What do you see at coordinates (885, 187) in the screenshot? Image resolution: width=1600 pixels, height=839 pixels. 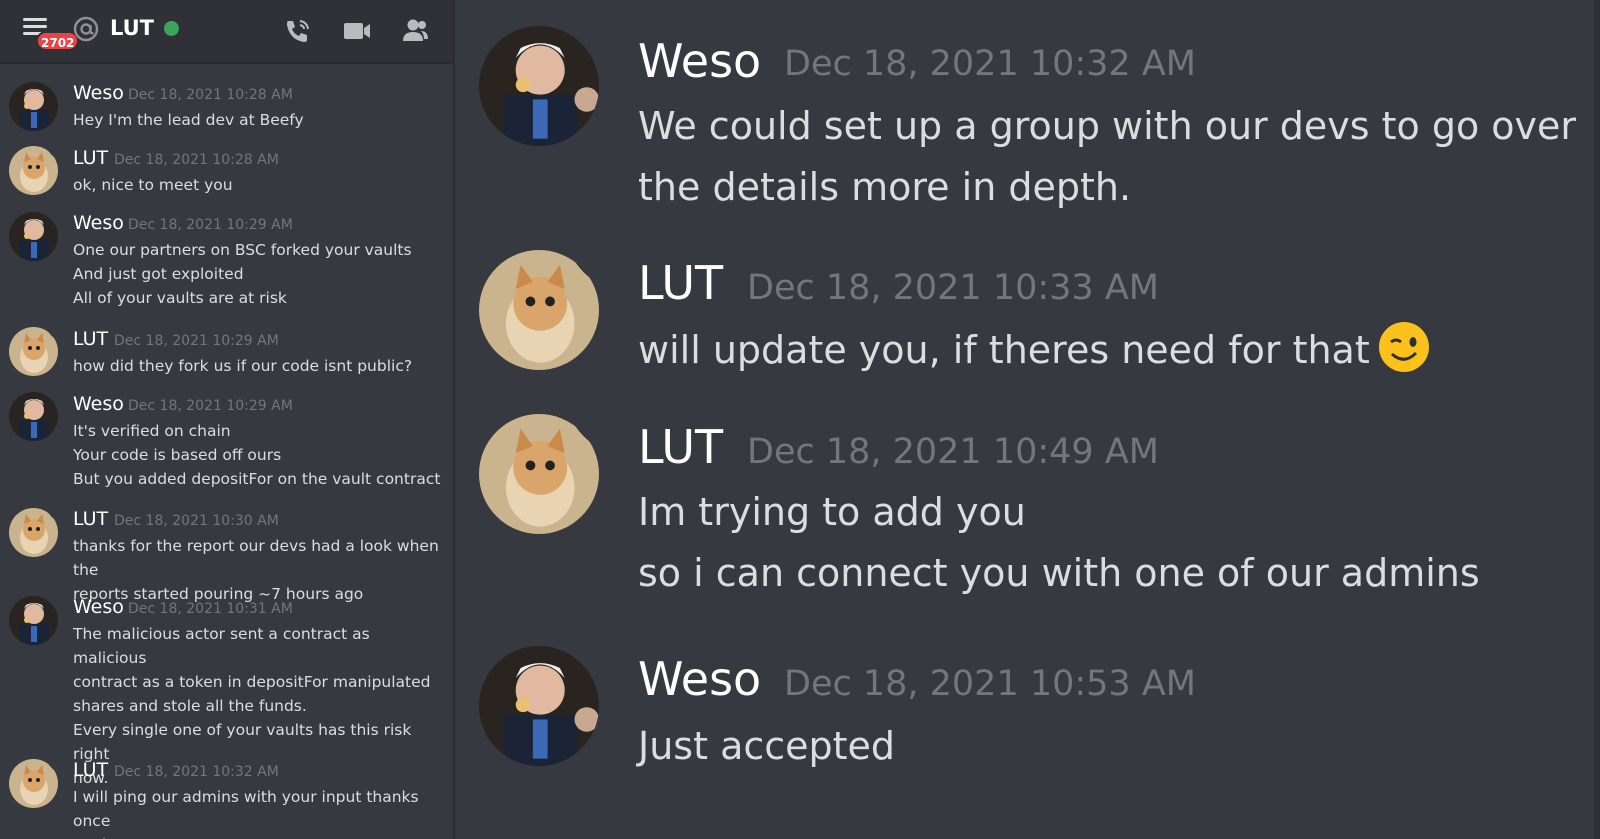 I see `message-line: the details more in depth.` at bounding box center [885, 187].